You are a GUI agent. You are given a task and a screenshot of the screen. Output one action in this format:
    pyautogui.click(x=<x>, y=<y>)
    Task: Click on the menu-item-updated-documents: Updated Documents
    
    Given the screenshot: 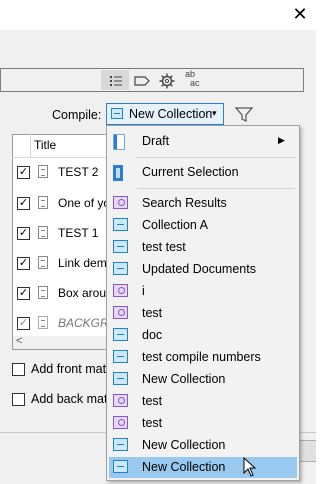 What is the action you would take?
    pyautogui.click(x=203, y=269)
    